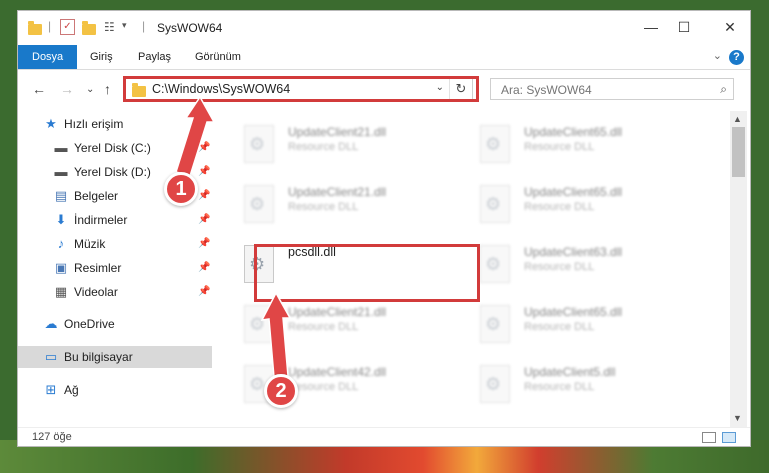 The width and height of the screenshot is (769, 473). I want to click on quick-access-dropdown-icon: ▾, so click(124, 28).